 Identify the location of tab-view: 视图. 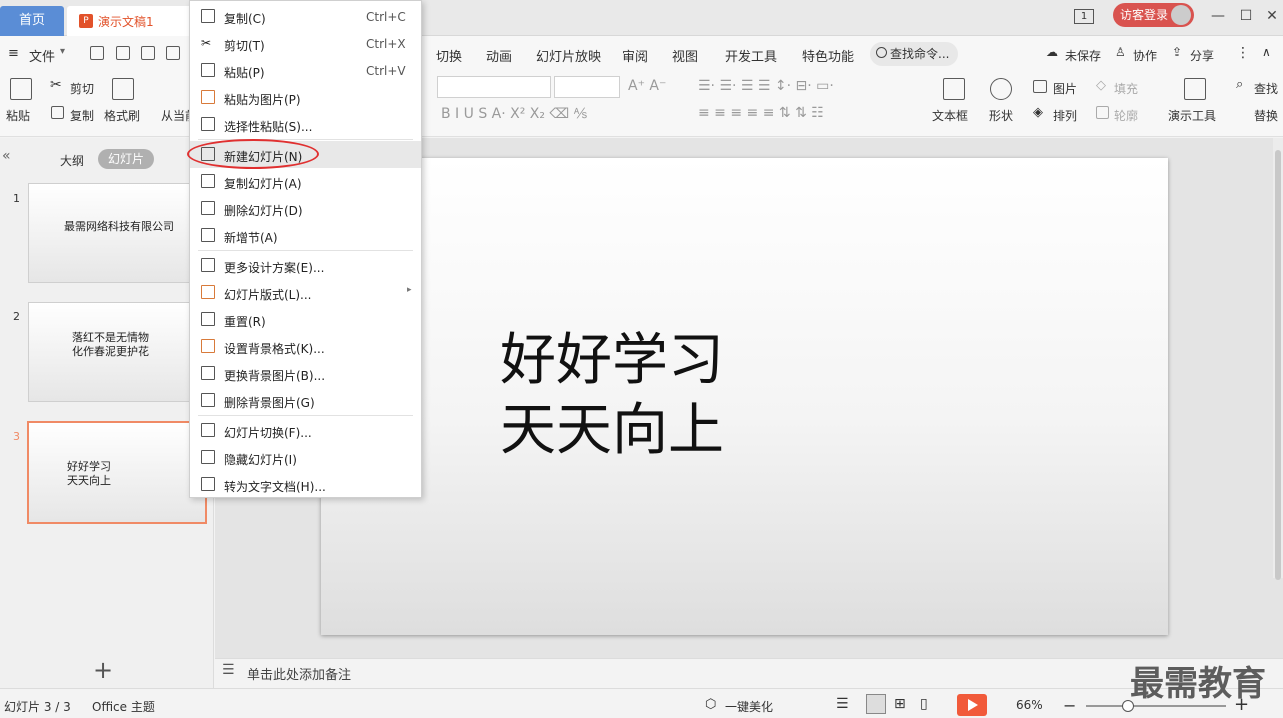
(685, 55).